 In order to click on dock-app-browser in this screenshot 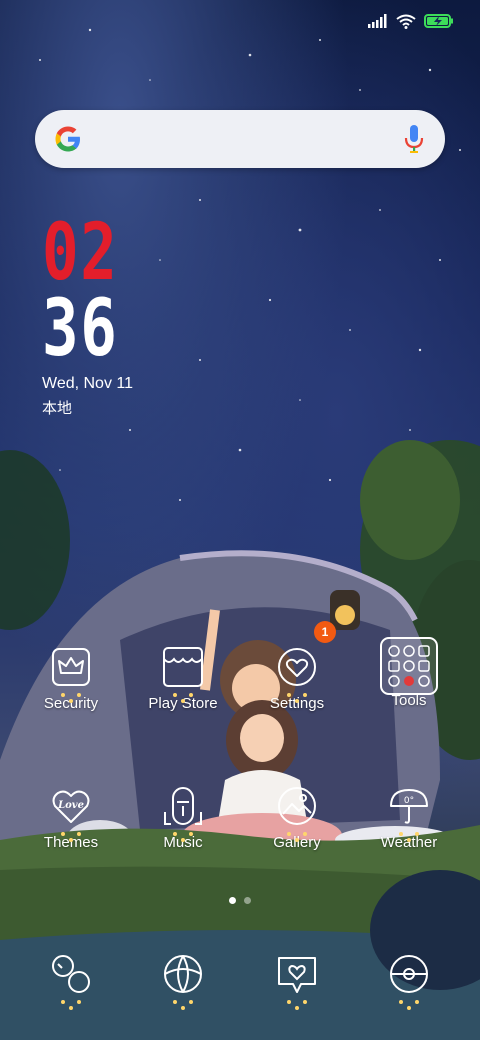, I will do `click(183, 981)`.